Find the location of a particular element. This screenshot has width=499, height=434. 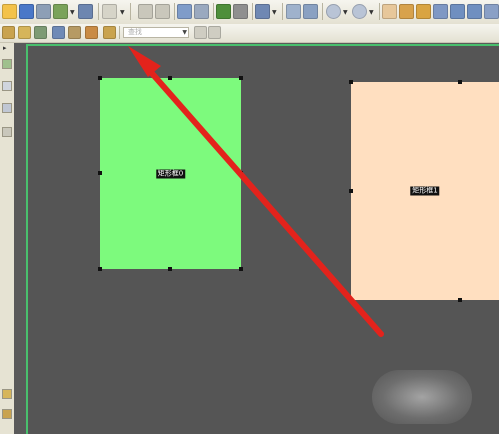

rectangle-object-1: 矩形框1 is located at coordinates (425, 191).